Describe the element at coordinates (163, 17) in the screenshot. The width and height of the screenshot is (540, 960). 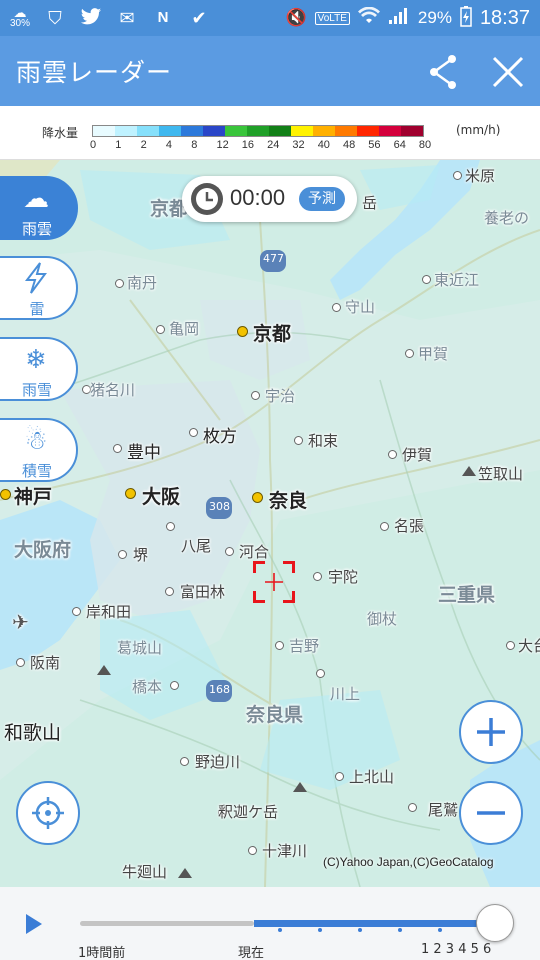
I see `n-icon: N` at that location.